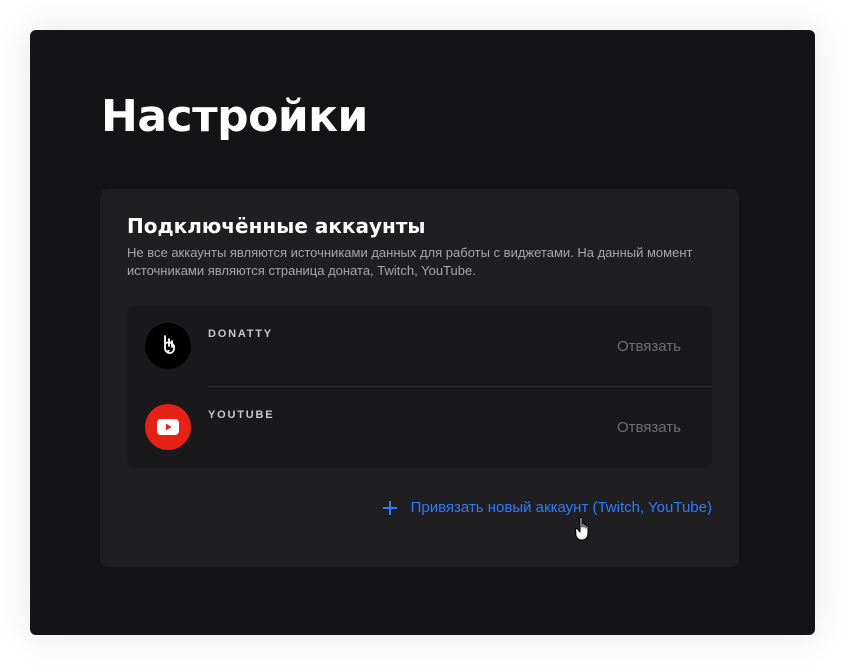 The image size is (845, 665). Describe the element at coordinates (649, 428) in the screenshot. I see `unlink-youtube-button: Отвязать` at that location.